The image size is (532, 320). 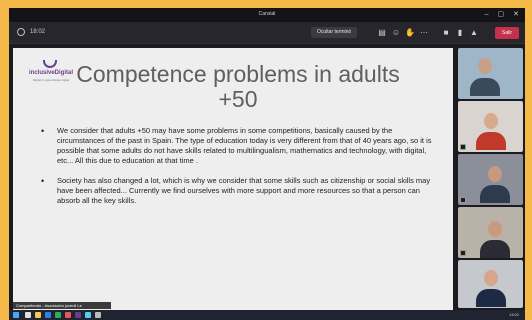 I want to click on mic-icon: ▮, so click(x=460, y=32).